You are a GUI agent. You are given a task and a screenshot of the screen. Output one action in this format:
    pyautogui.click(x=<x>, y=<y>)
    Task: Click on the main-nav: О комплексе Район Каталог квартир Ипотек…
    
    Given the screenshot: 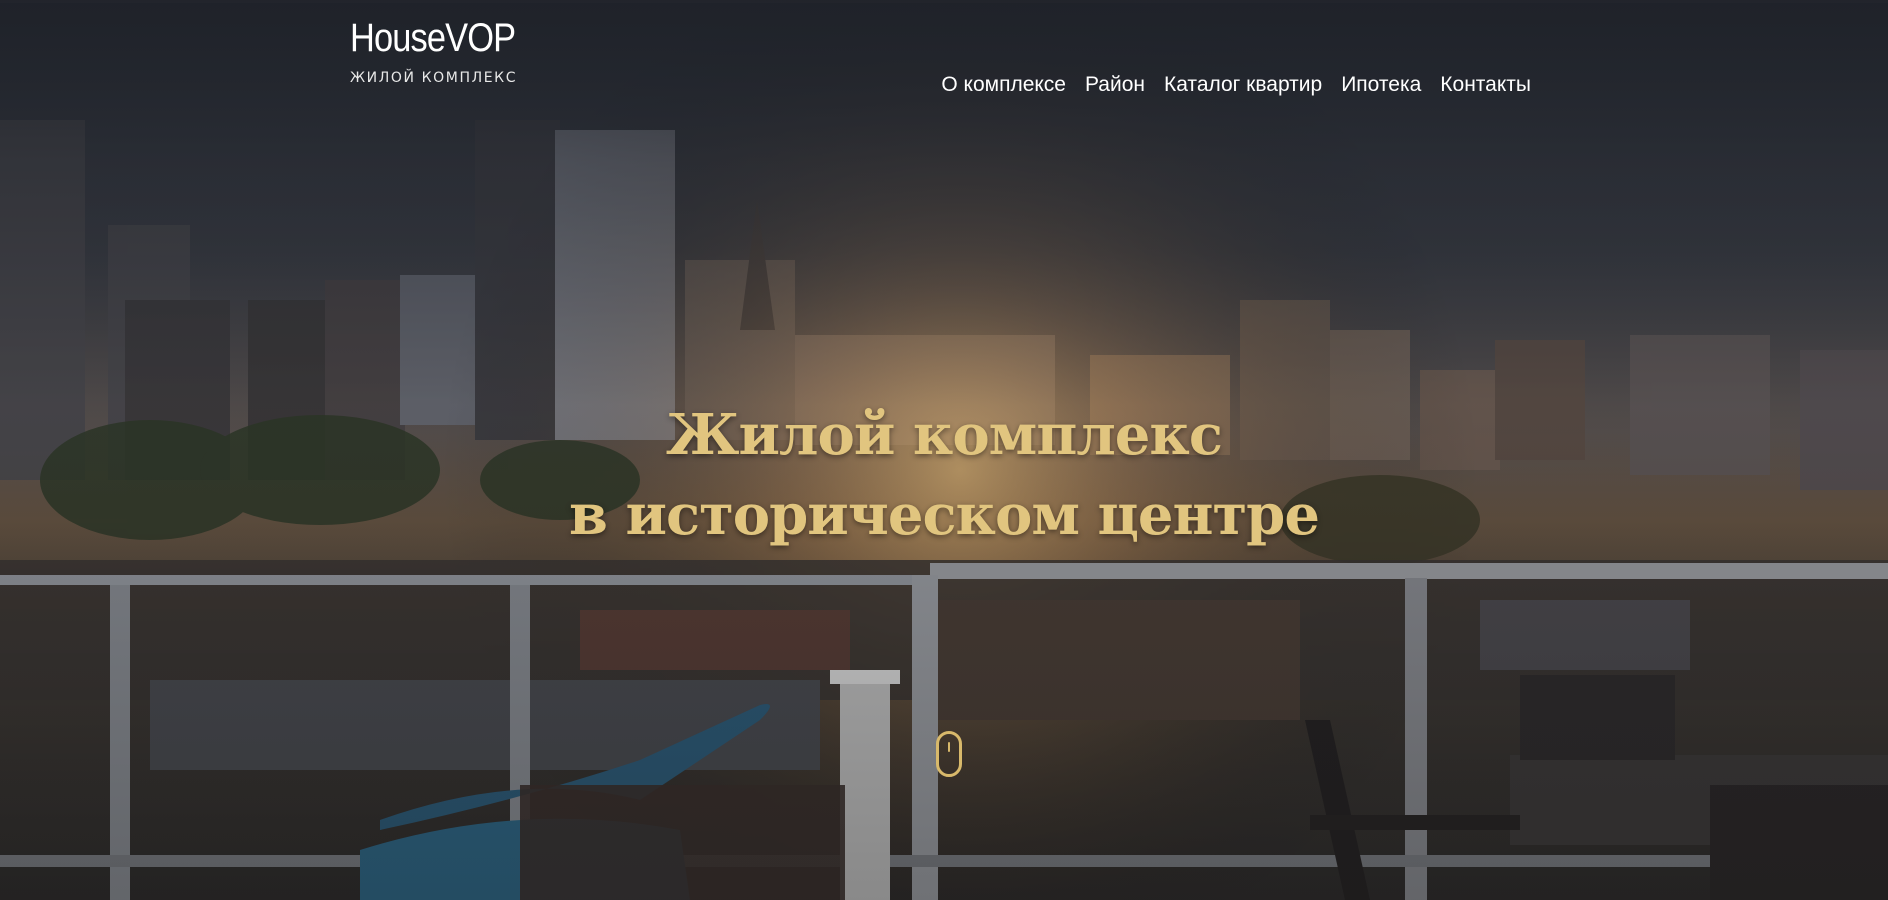 What is the action you would take?
    pyautogui.click(x=1236, y=85)
    